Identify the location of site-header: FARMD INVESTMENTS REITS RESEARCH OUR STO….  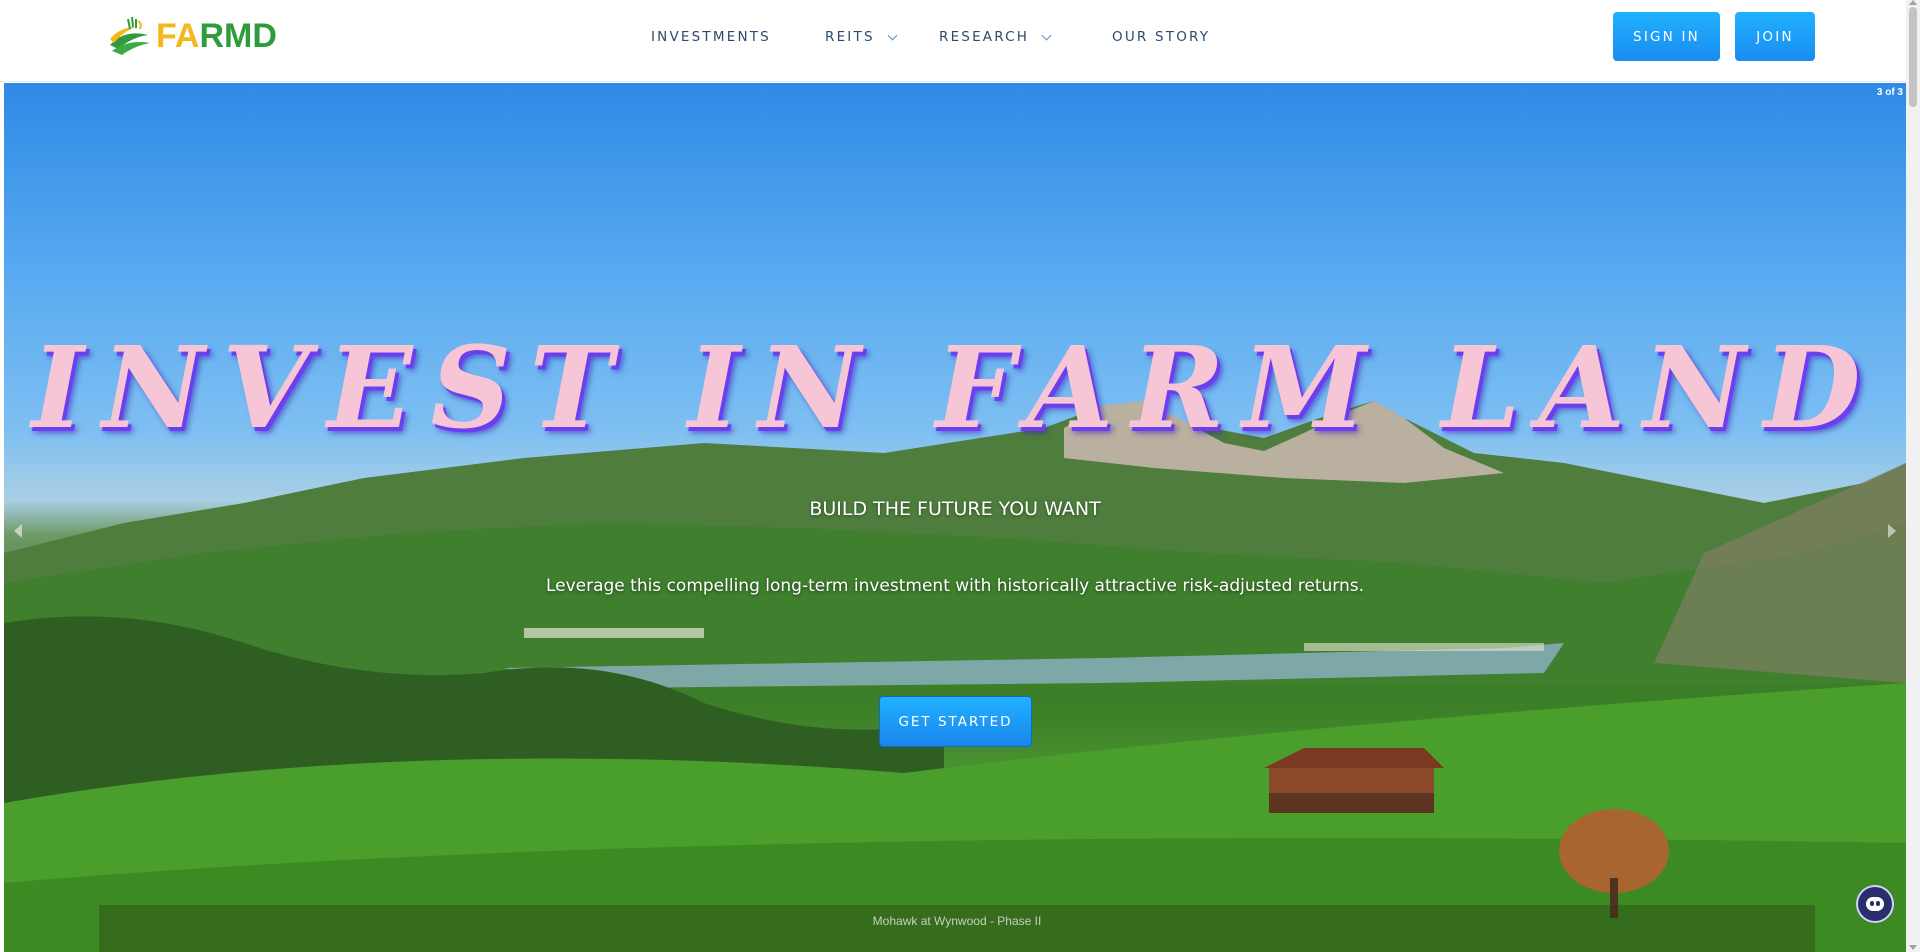
(960, 41).